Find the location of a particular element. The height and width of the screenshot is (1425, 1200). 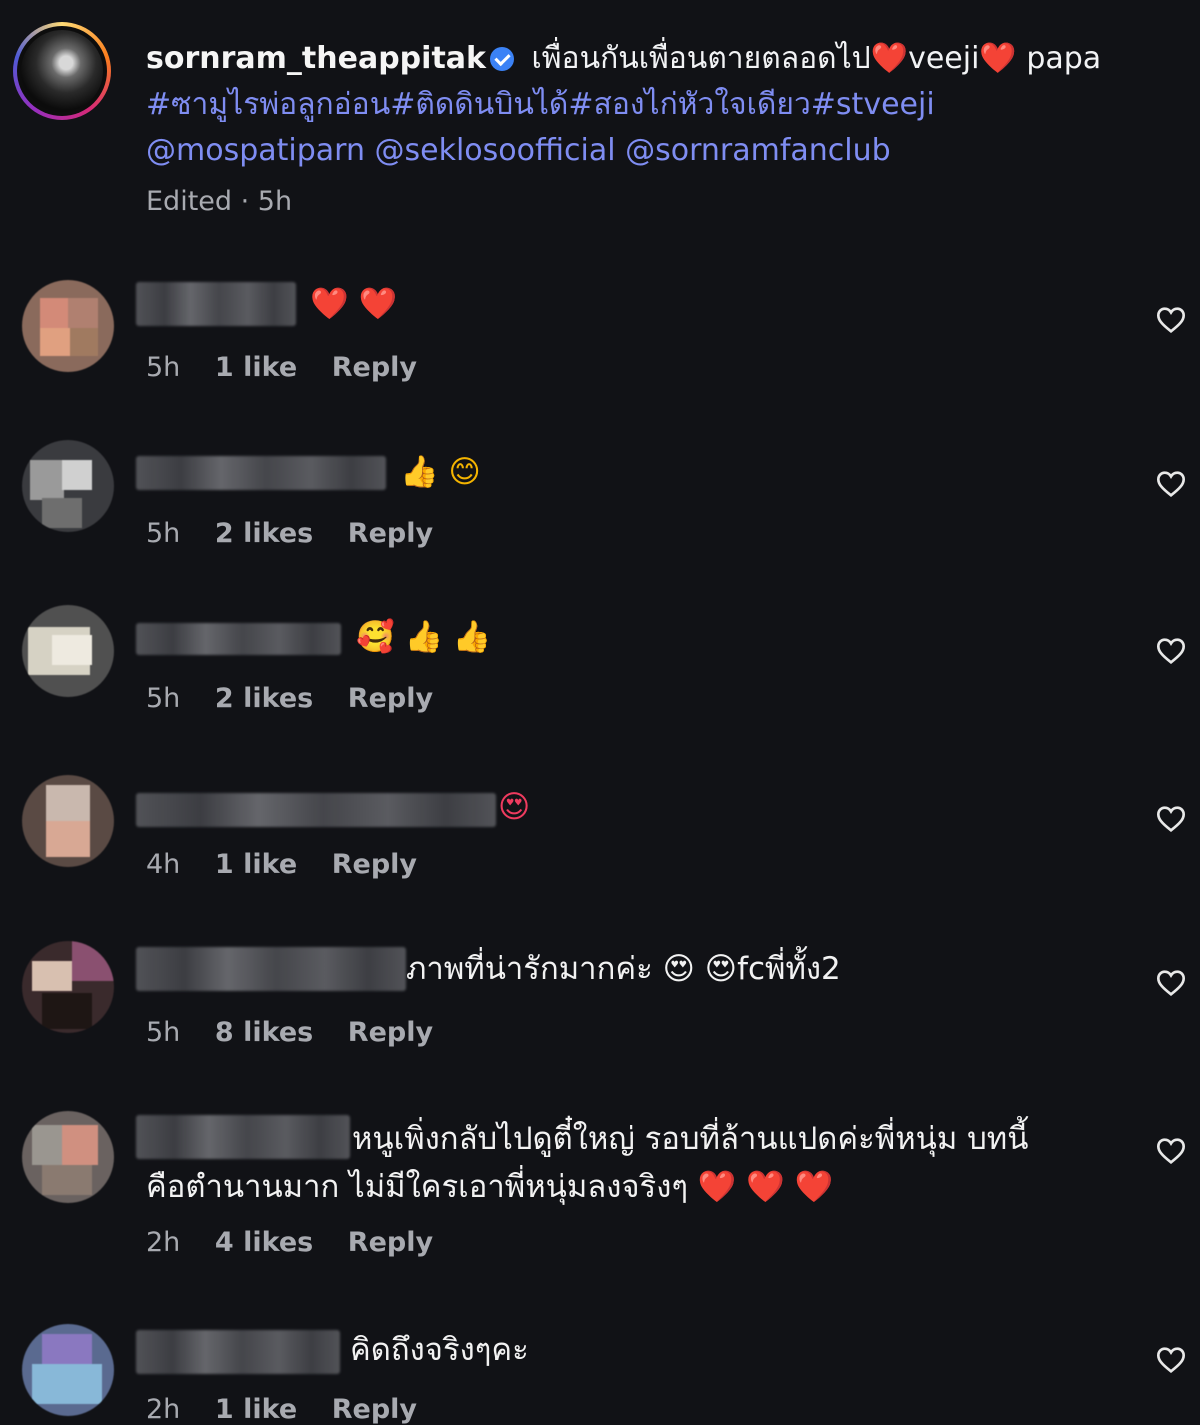

comment-meta: 2h 1 like Reply is located at coordinates (294, 1409).